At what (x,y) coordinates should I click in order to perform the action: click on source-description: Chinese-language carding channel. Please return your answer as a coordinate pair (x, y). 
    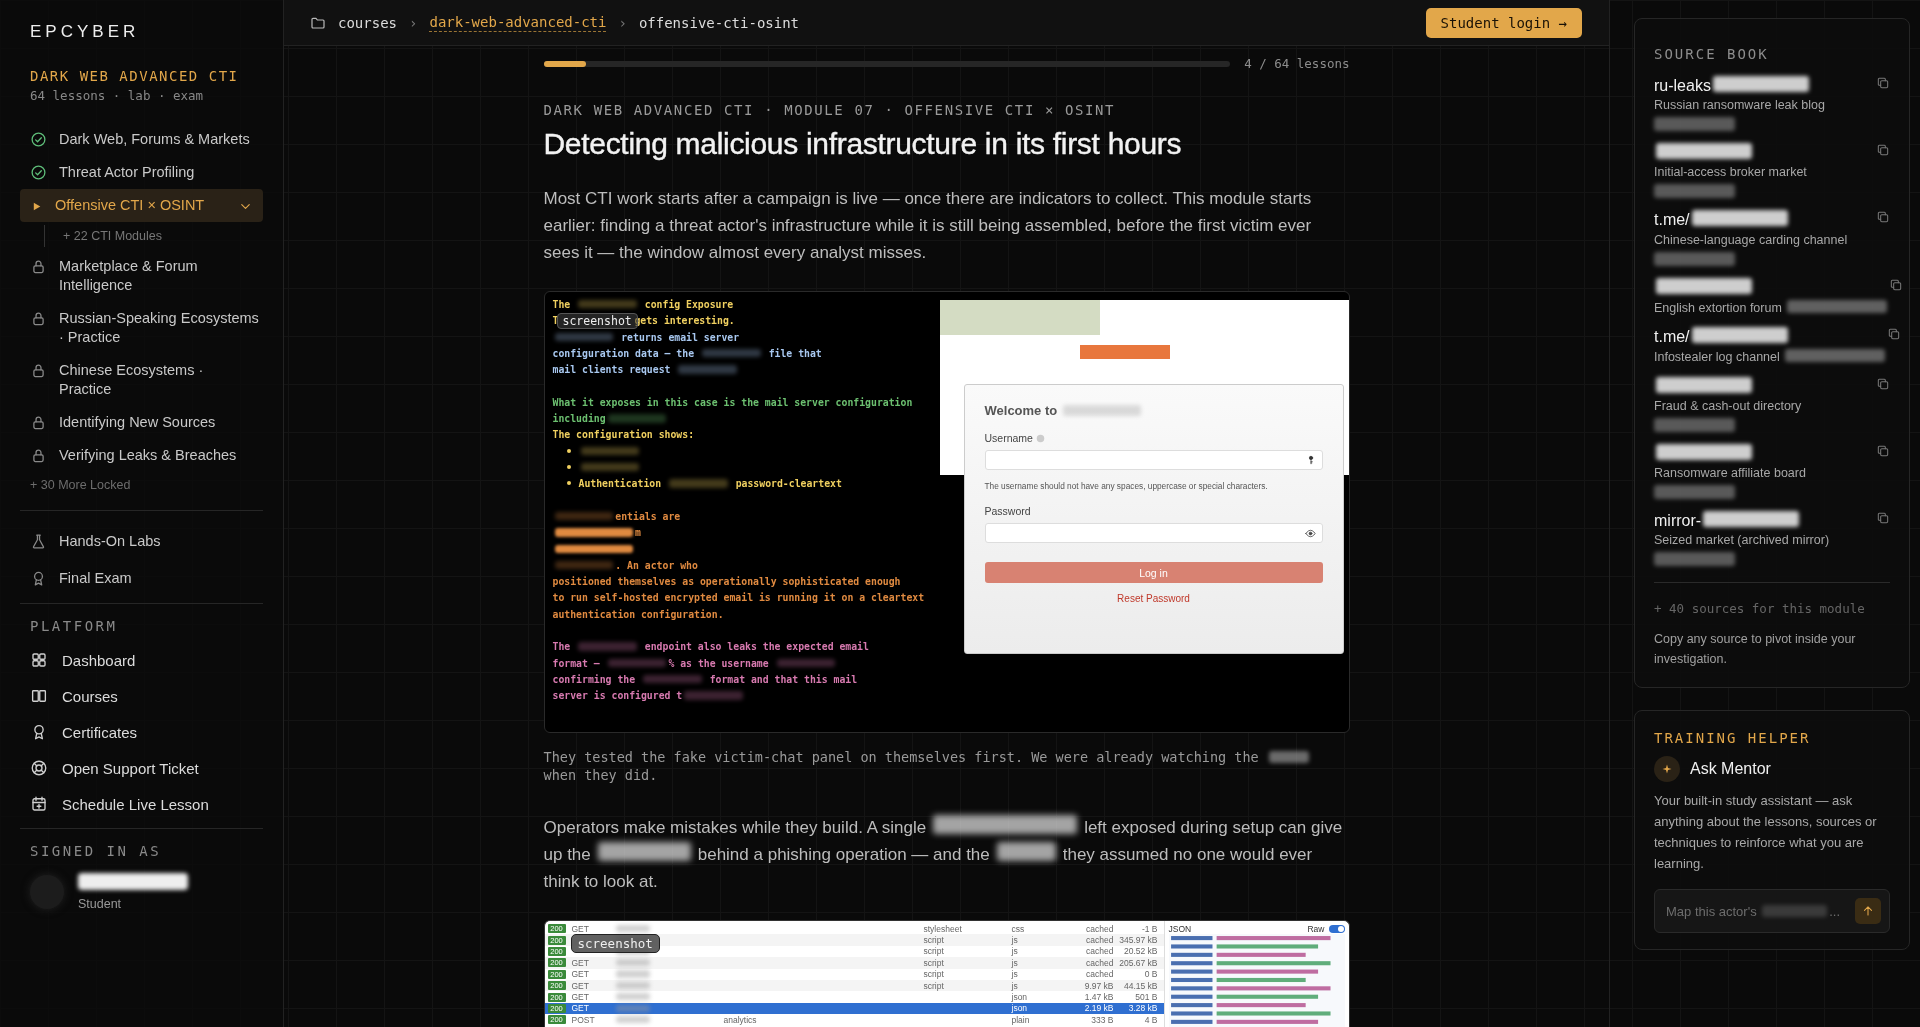
    Looking at the image, I should click on (1751, 239).